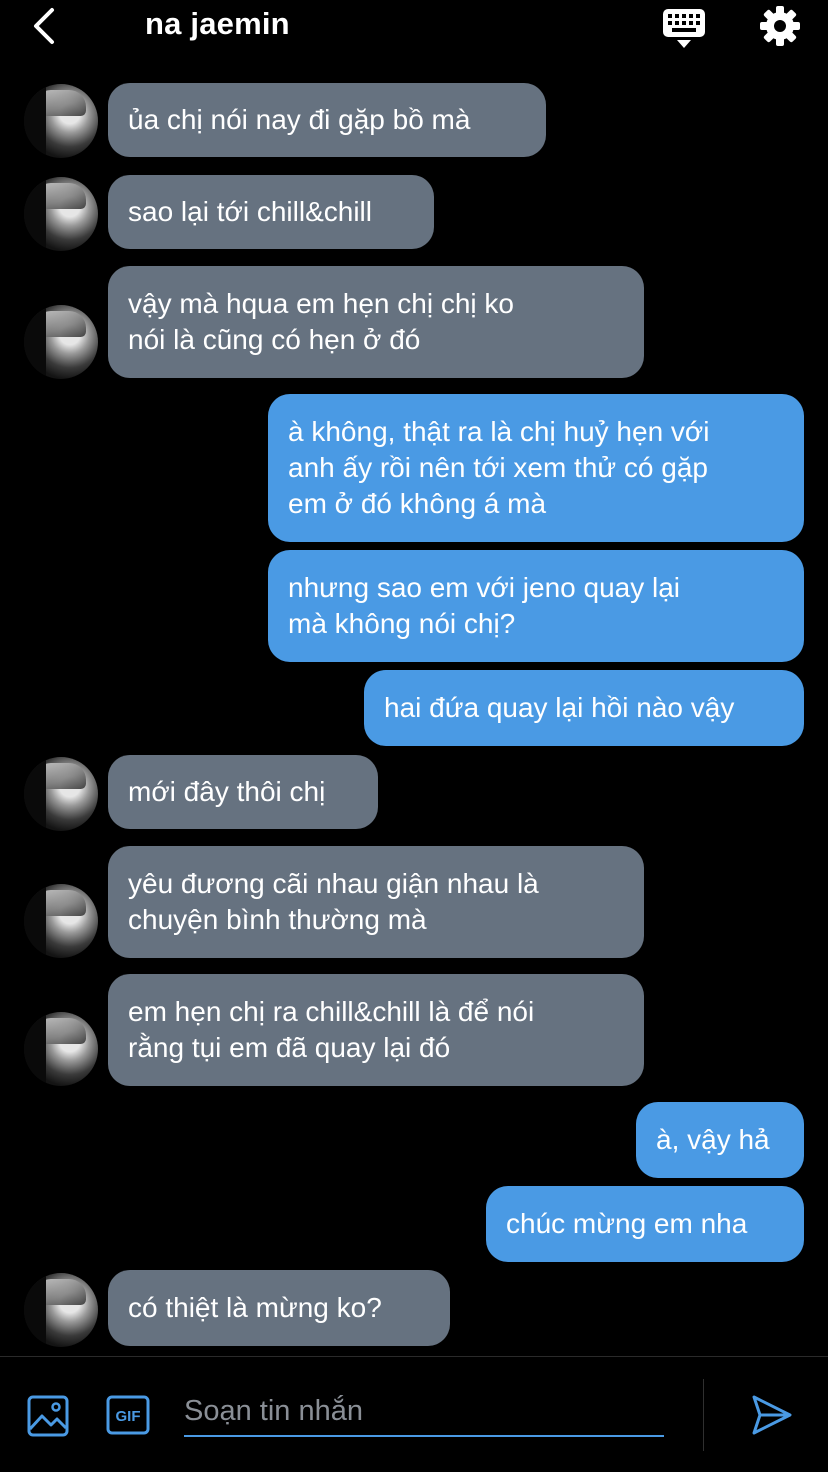  What do you see at coordinates (703, 1415) in the screenshot?
I see `composer-divider` at bounding box center [703, 1415].